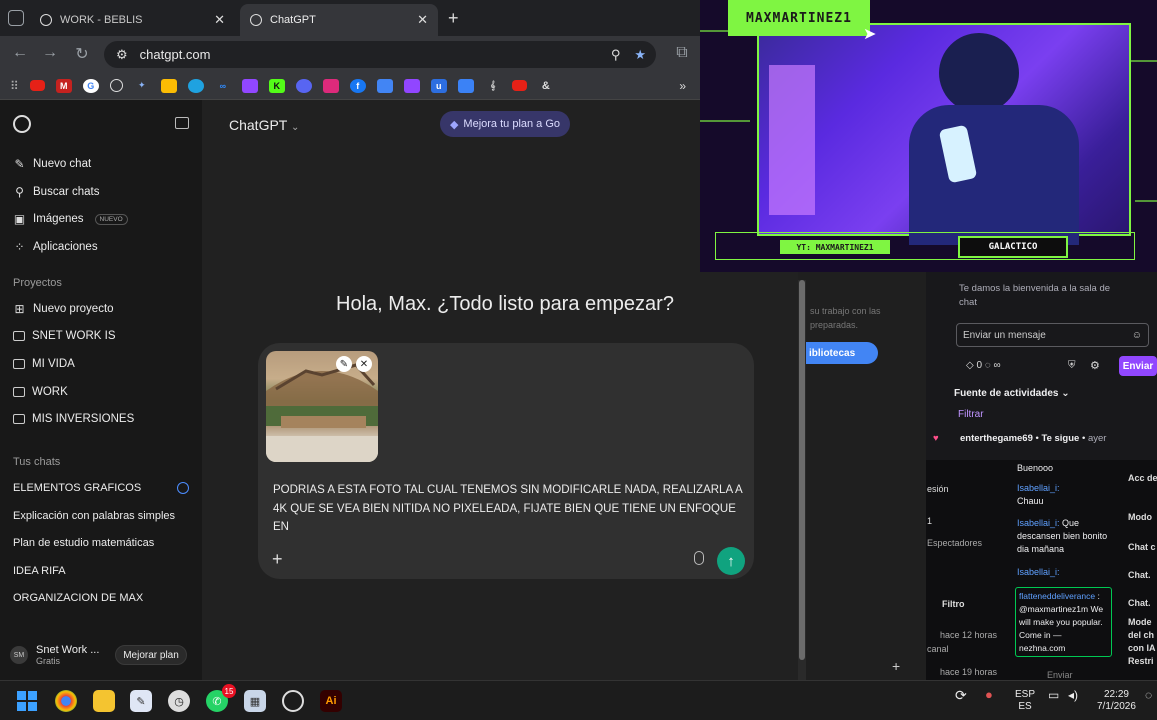 This screenshot has width=1157, height=720. I want to click on dash-option: Chat c, so click(1142, 547).